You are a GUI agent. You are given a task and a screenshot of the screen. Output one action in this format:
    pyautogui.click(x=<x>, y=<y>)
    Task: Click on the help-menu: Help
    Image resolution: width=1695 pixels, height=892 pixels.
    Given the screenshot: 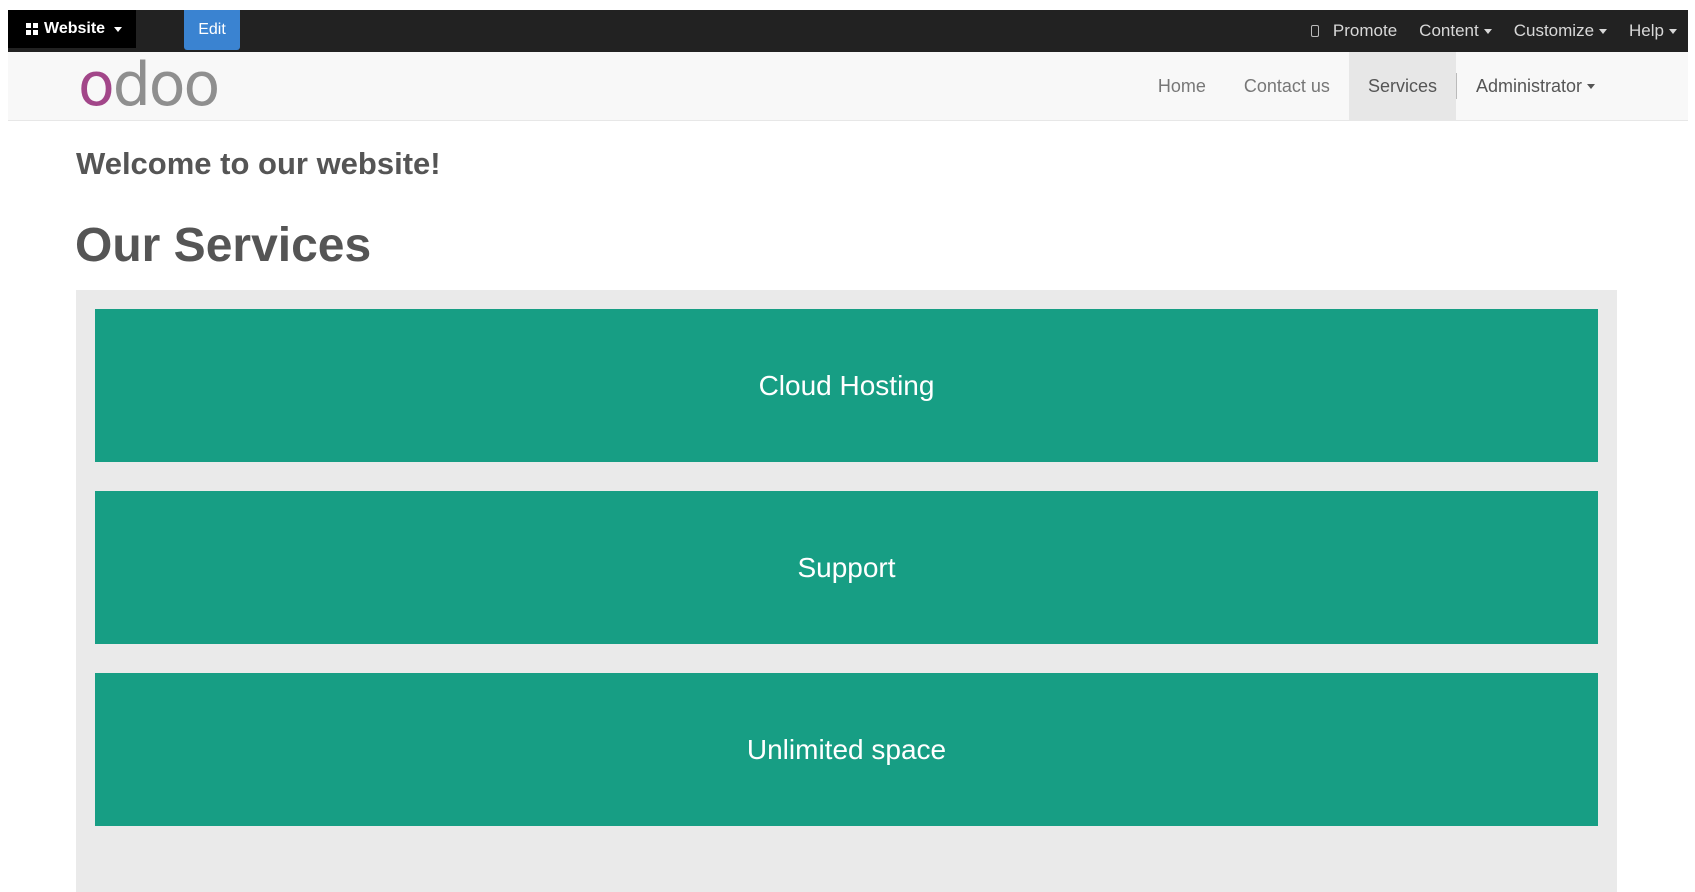 What is the action you would take?
    pyautogui.click(x=1653, y=31)
    